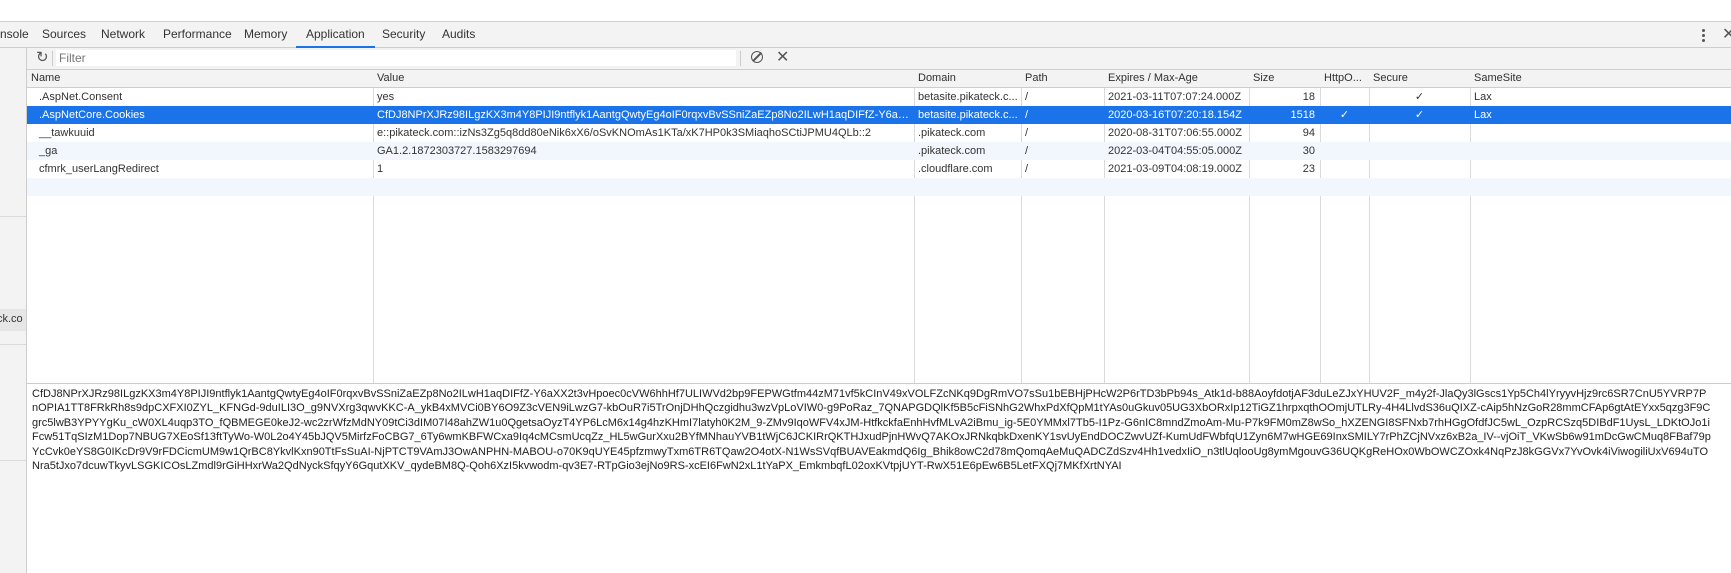  Describe the element at coordinates (64, 35) in the screenshot. I see `tab-sources: Sources` at that location.